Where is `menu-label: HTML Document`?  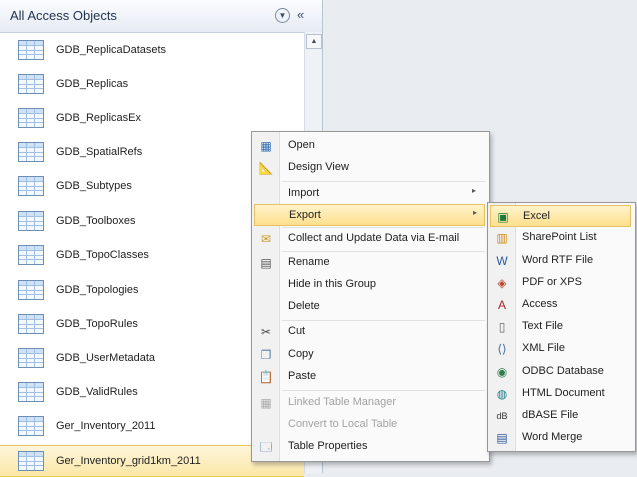
menu-label: HTML Document is located at coordinates (563, 393).